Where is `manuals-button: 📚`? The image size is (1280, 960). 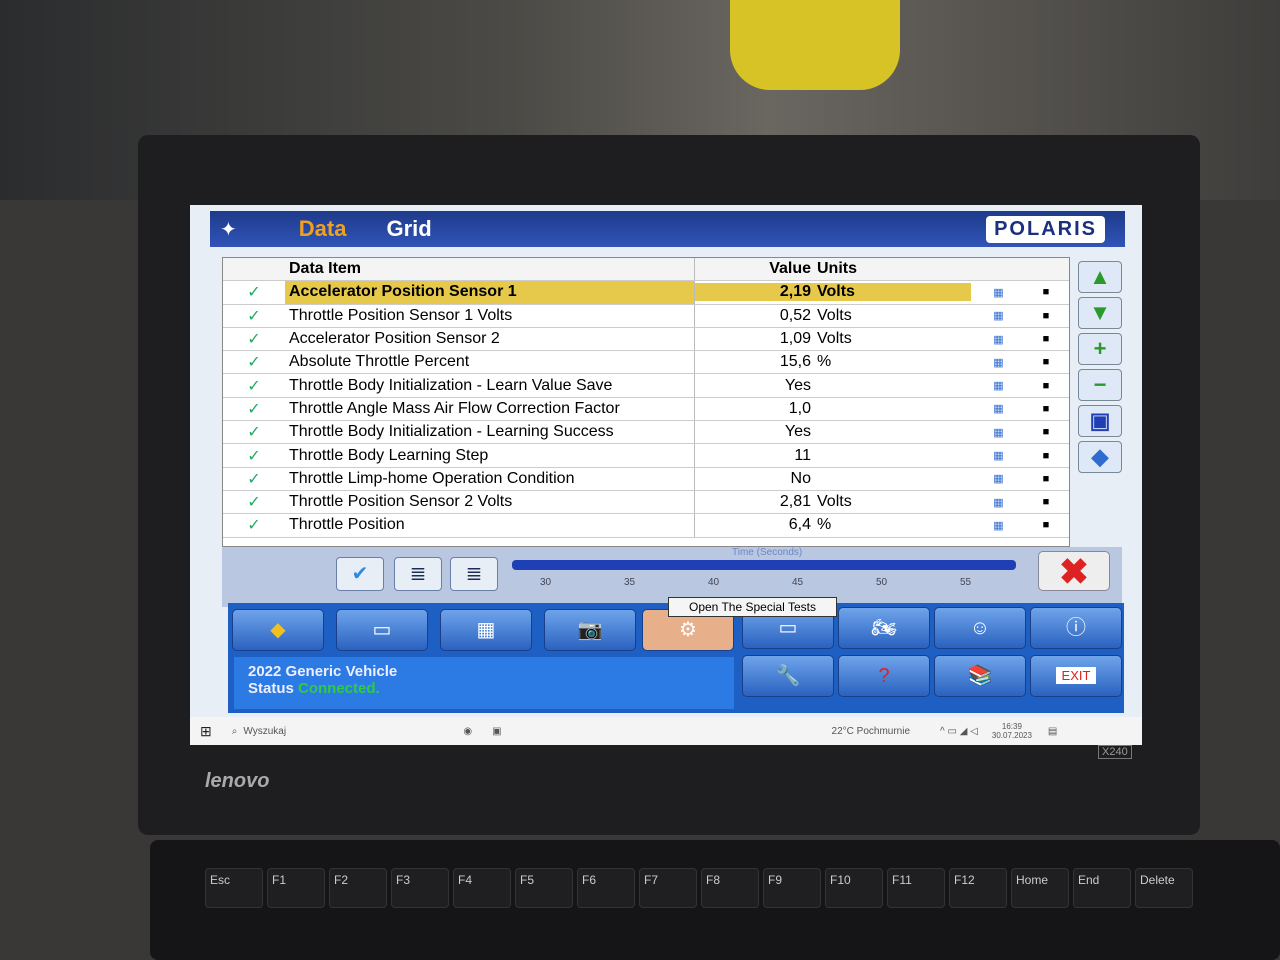
manuals-button: 📚 is located at coordinates (980, 676).